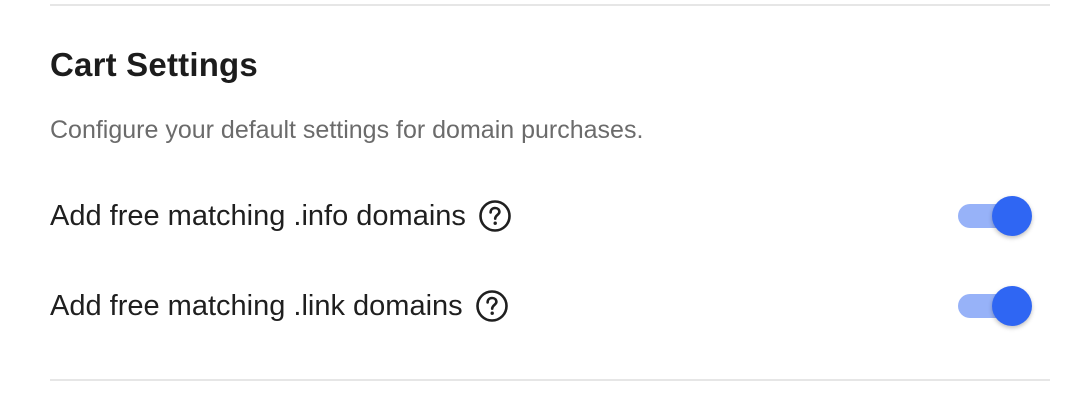  I want to click on bottom-divider, so click(550, 380).